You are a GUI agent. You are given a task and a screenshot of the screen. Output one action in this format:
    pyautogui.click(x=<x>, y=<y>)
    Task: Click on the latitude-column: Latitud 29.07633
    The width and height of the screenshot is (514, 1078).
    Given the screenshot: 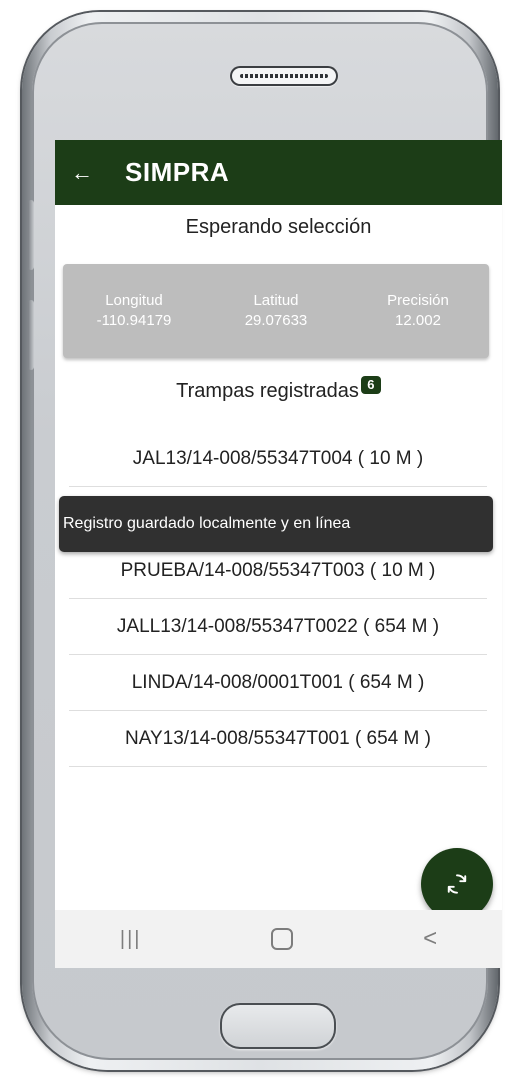 What is the action you would take?
    pyautogui.click(x=276, y=311)
    